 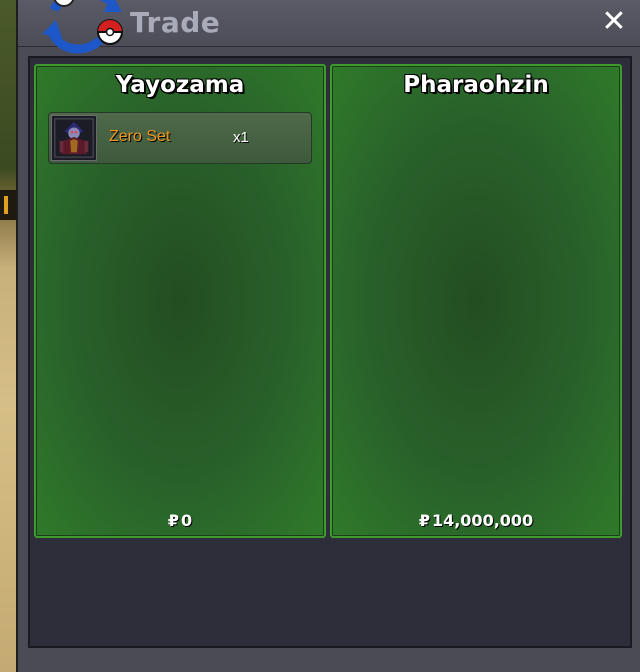 I want to click on title-bar: Trade ✕, so click(x=329, y=27).